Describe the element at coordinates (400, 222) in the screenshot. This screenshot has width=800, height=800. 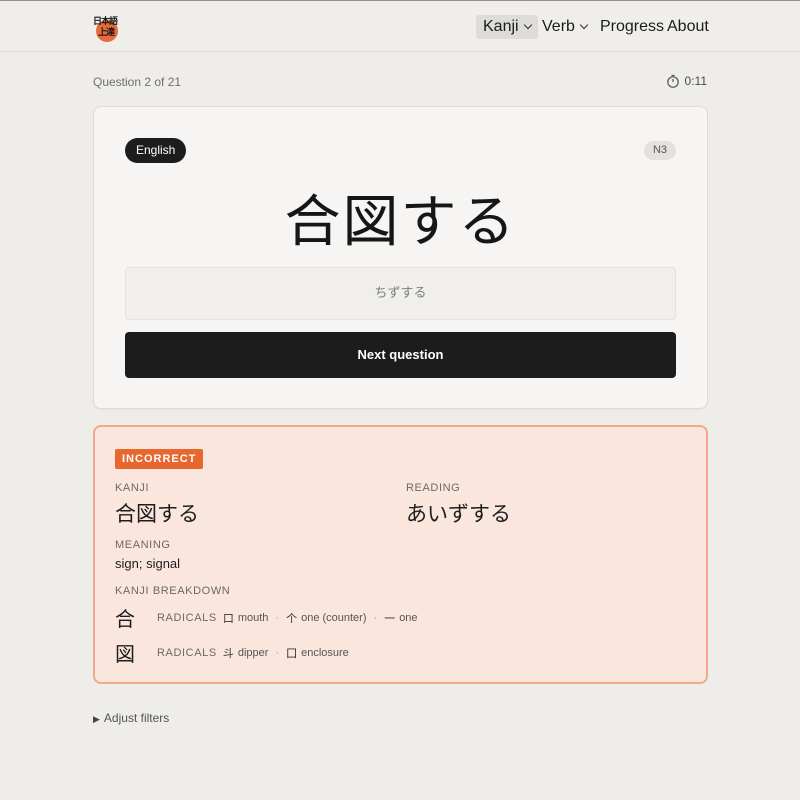
I see `question-prompt: 合図する` at that location.